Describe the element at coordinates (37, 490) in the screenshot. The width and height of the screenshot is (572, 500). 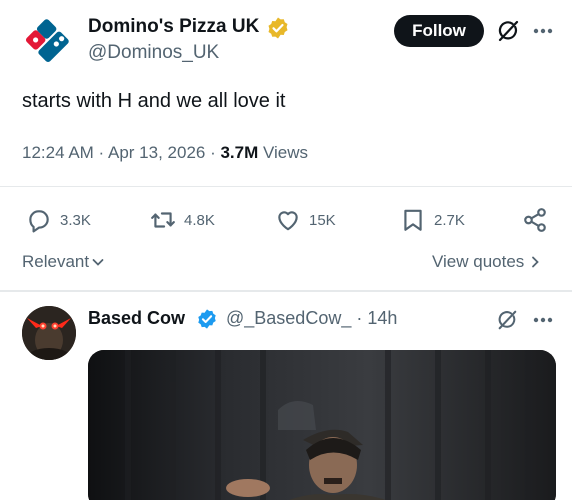
I see `imgflip-watermark: imgflip.com` at that location.